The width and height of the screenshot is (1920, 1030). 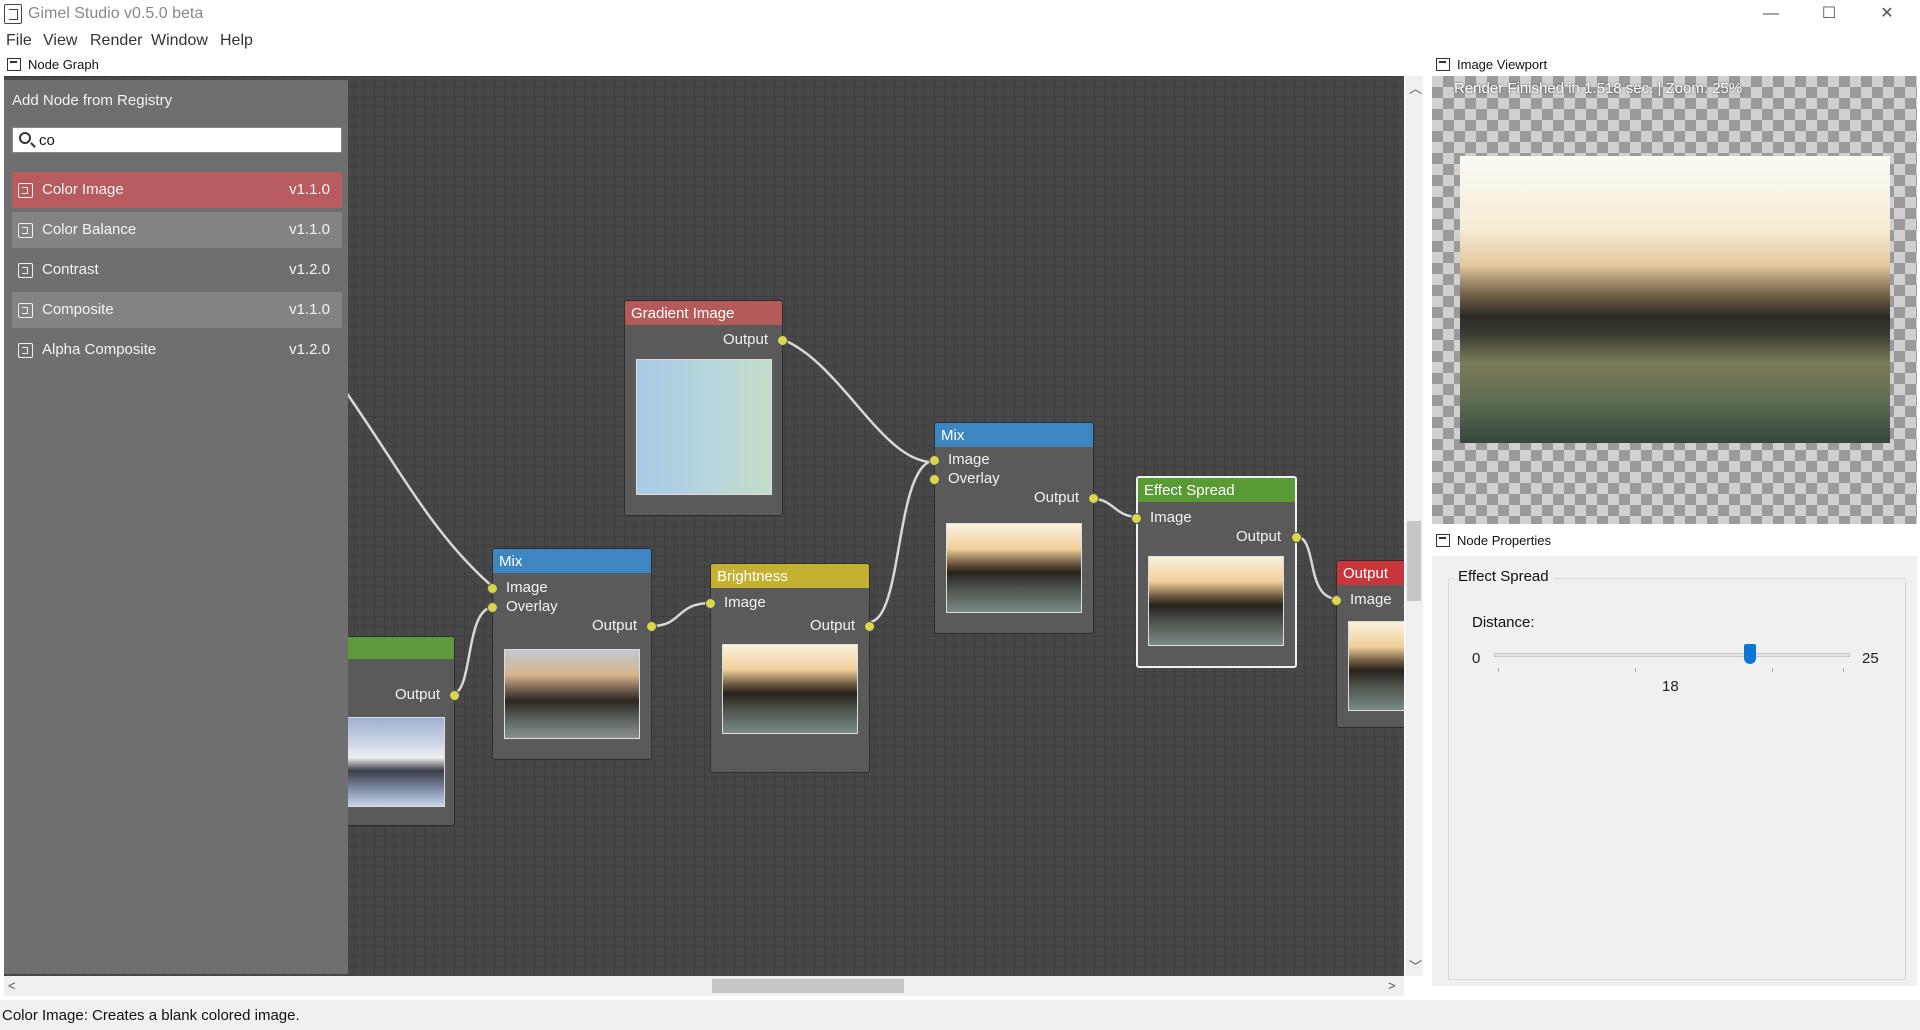 I want to click on properties-group, so click(x=1677, y=779).